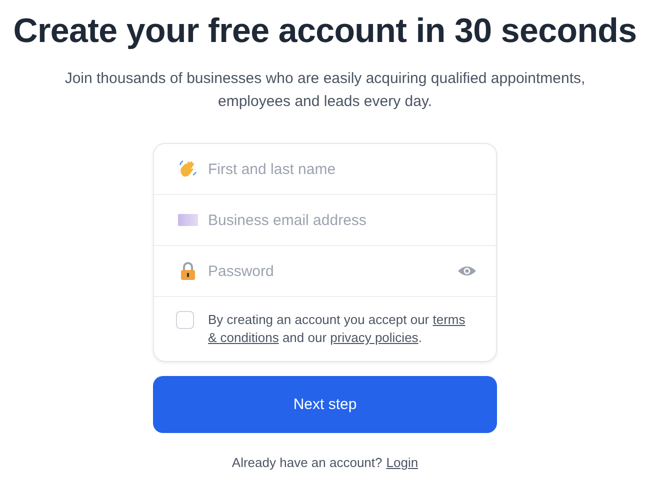 This screenshot has height=489, width=650. Describe the element at coordinates (328, 271) in the screenshot. I see `password-field: Password` at that location.